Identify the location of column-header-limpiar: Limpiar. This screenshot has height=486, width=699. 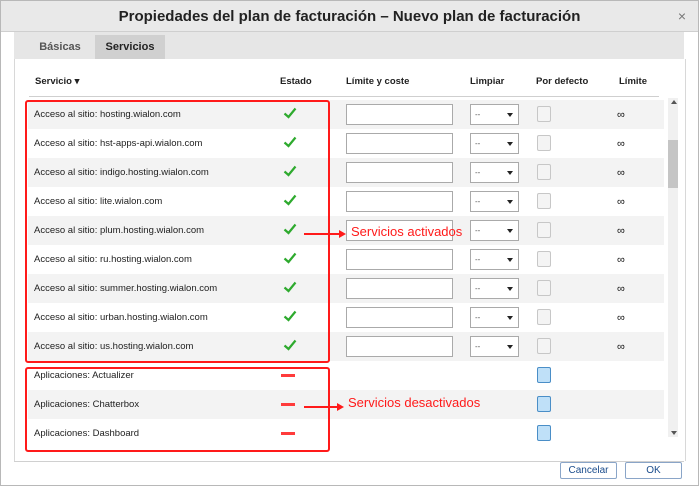
(487, 81).